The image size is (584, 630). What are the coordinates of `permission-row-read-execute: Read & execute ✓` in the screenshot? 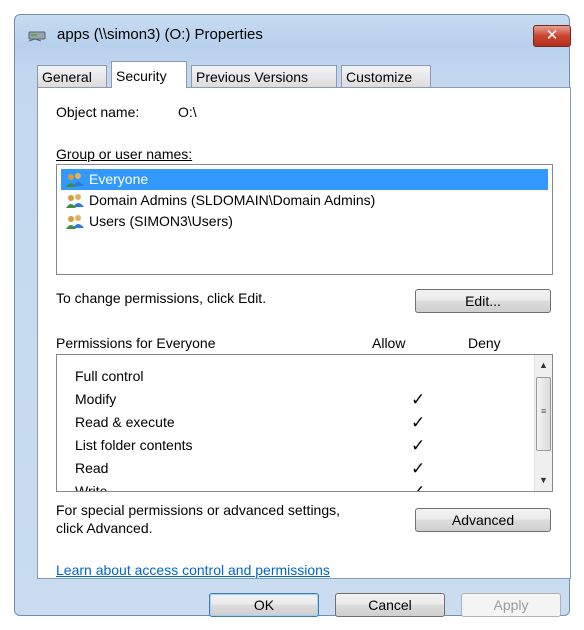 It's located at (305, 422).